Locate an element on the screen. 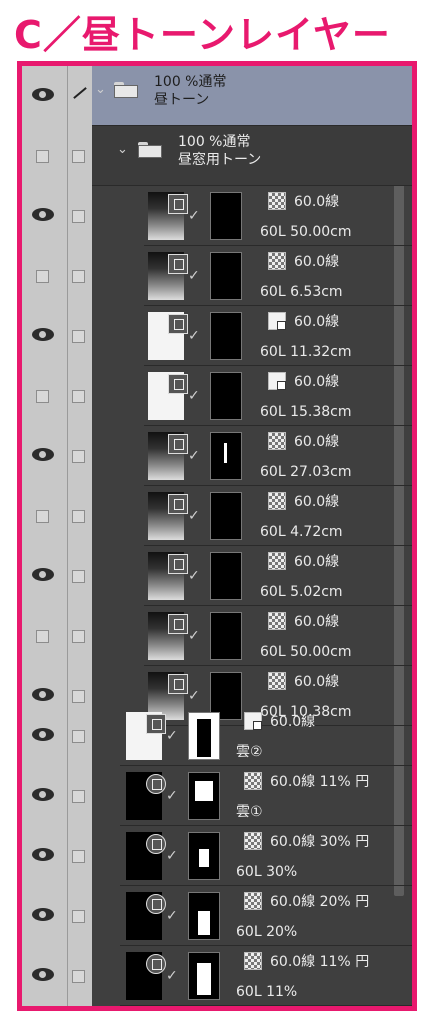 The height and width of the screenshot is (1024, 445). layer-name: 60L 50.00cm is located at coordinates (306, 652).